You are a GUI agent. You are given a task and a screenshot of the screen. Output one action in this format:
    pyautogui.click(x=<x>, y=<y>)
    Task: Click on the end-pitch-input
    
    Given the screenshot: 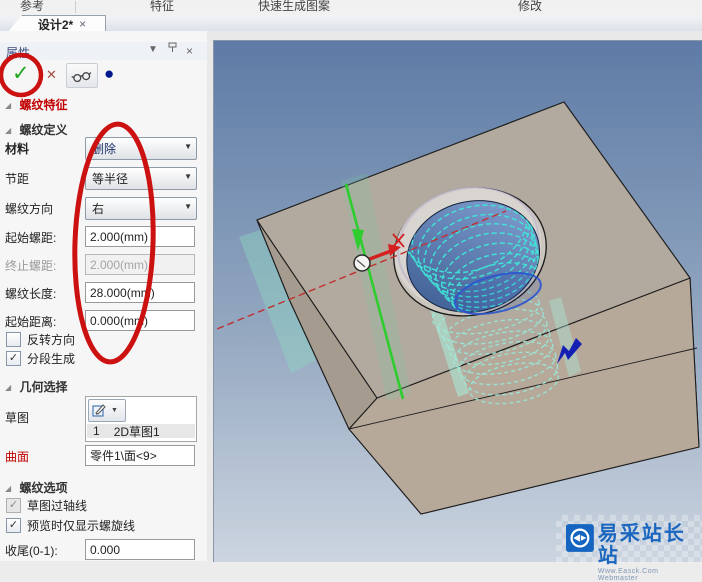 What is the action you would take?
    pyautogui.click(x=140, y=264)
    